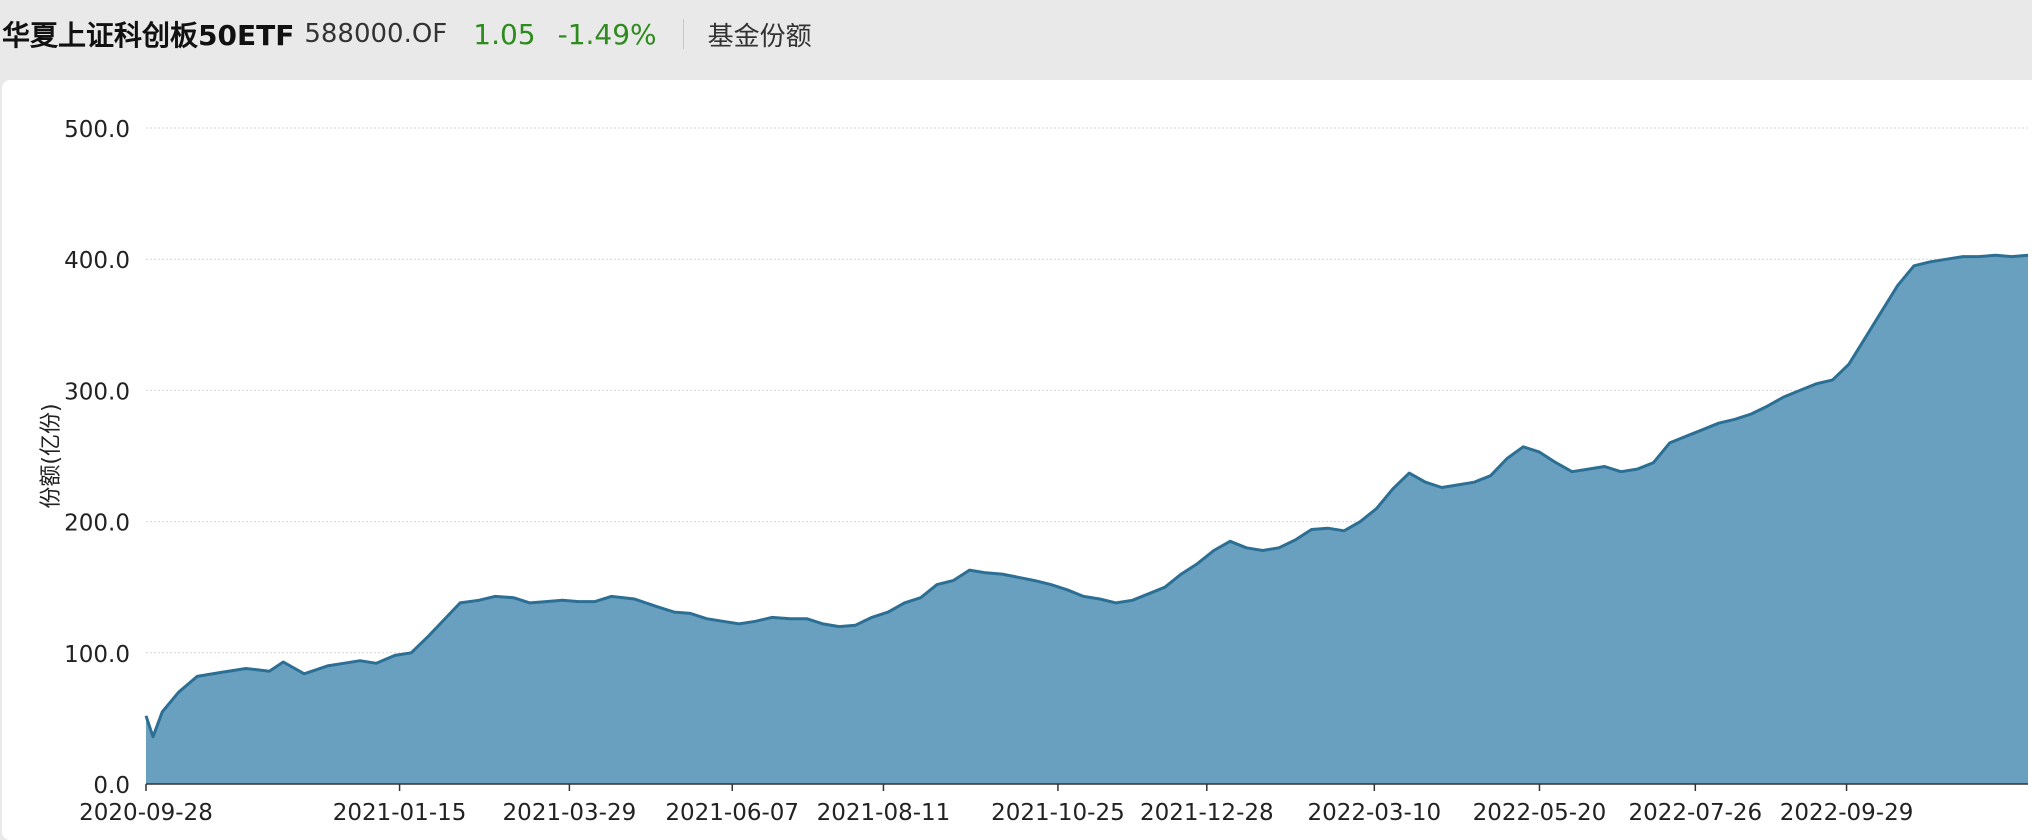 Image resolution: width=2032 pixels, height=840 pixels. I want to click on y-tick-label: 500.0, so click(97, 130).